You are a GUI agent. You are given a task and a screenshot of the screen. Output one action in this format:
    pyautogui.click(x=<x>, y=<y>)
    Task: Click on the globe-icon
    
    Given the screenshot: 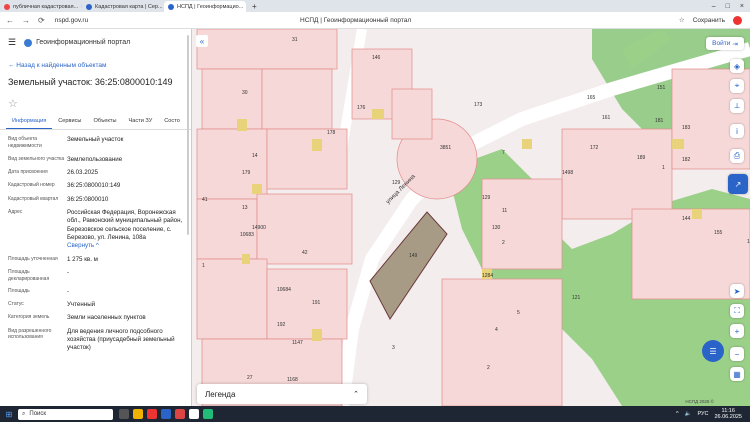 What is the action you would take?
    pyautogui.click(x=28, y=42)
    